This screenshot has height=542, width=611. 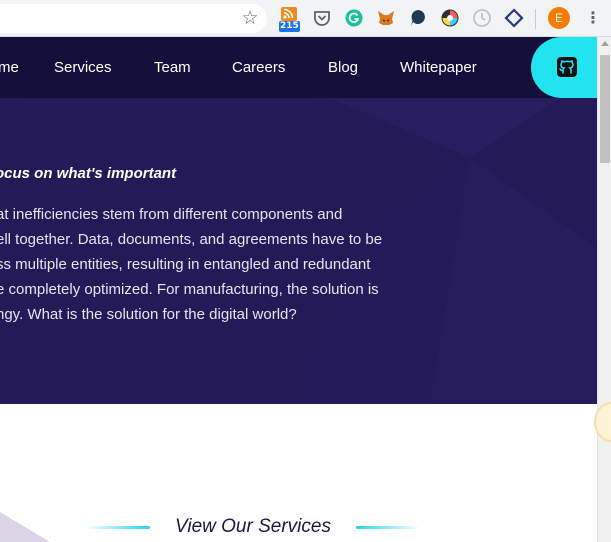 What do you see at coordinates (354, 18) in the screenshot?
I see `grammarly-icon` at bounding box center [354, 18].